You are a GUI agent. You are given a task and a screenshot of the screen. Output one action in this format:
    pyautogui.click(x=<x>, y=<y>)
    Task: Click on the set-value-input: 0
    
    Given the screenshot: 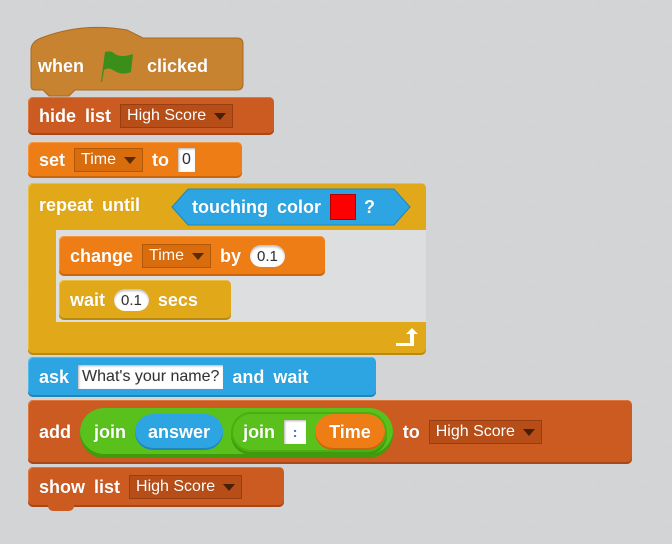 What is the action you would take?
    pyautogui.click(x=186, y=160)
    